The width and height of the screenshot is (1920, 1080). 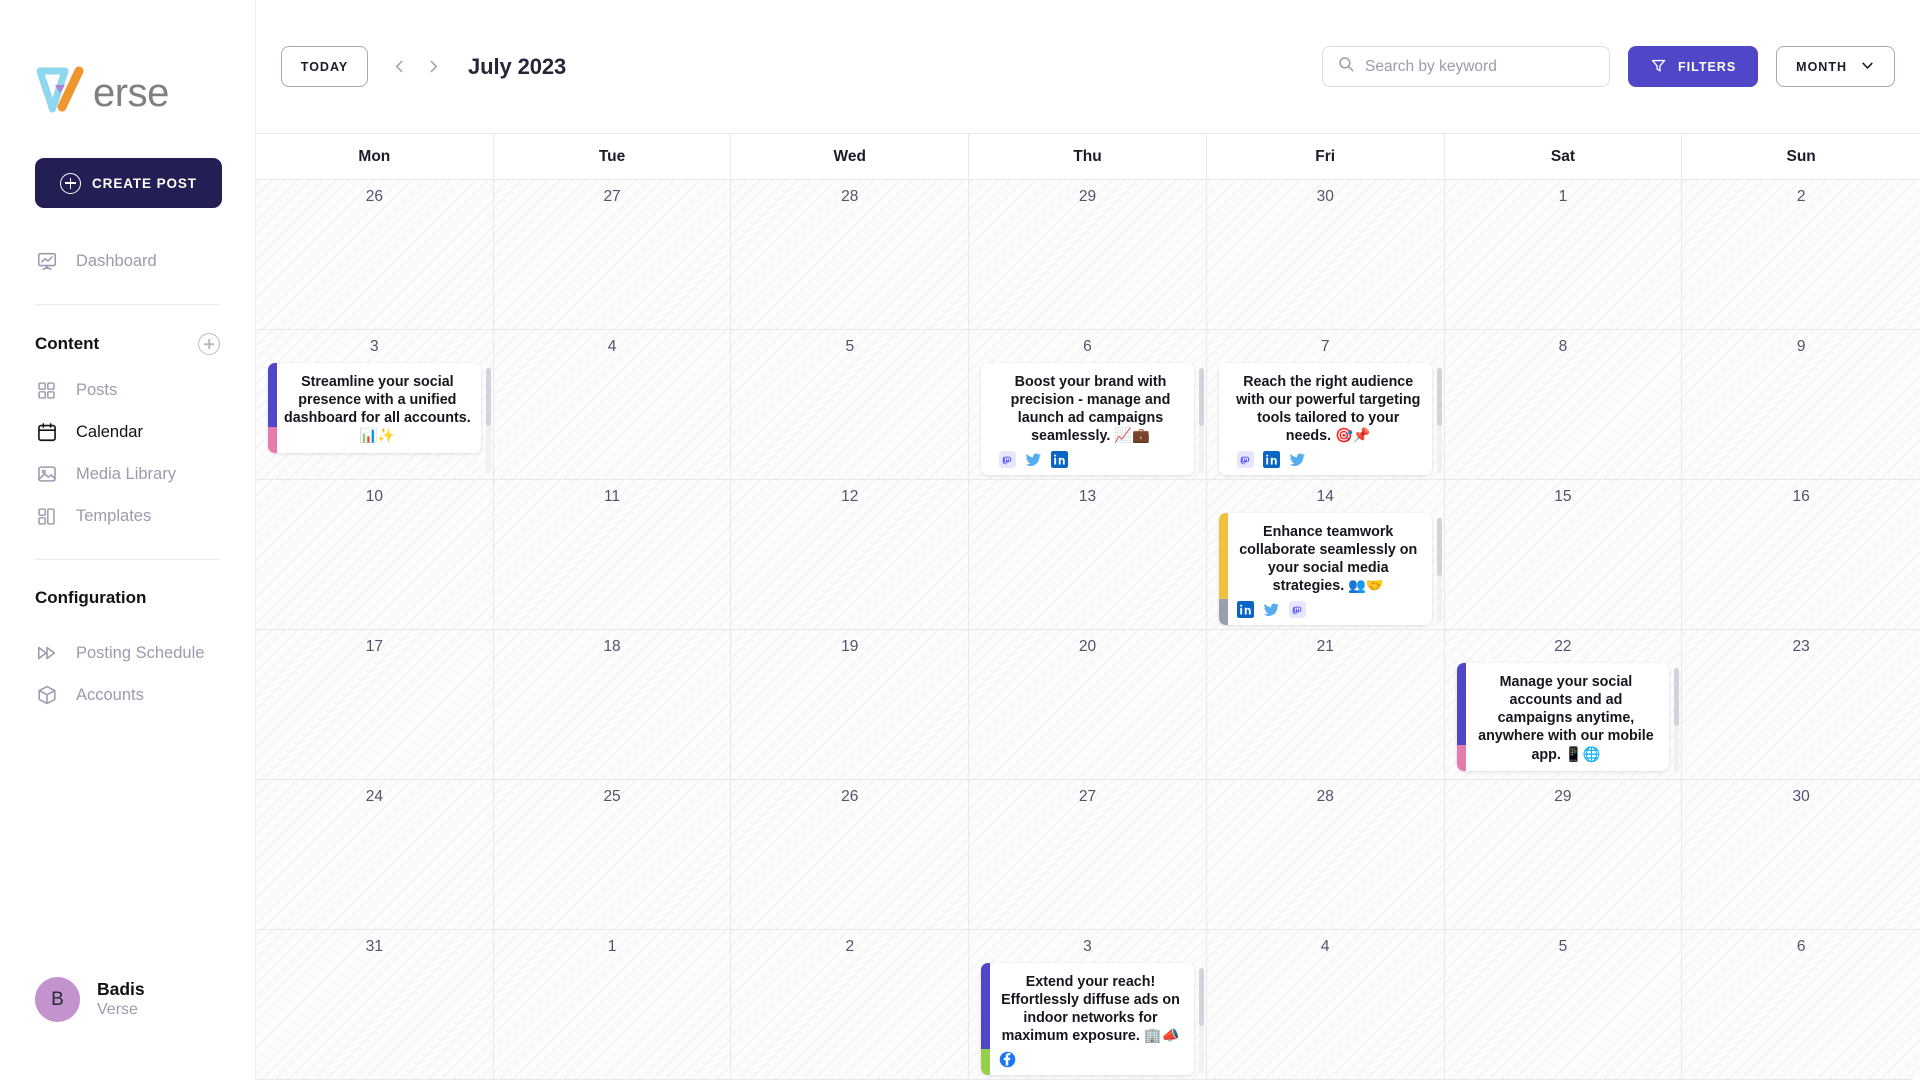 I want to click on day-header-sat: Sat, so click(x=1564, y=156).